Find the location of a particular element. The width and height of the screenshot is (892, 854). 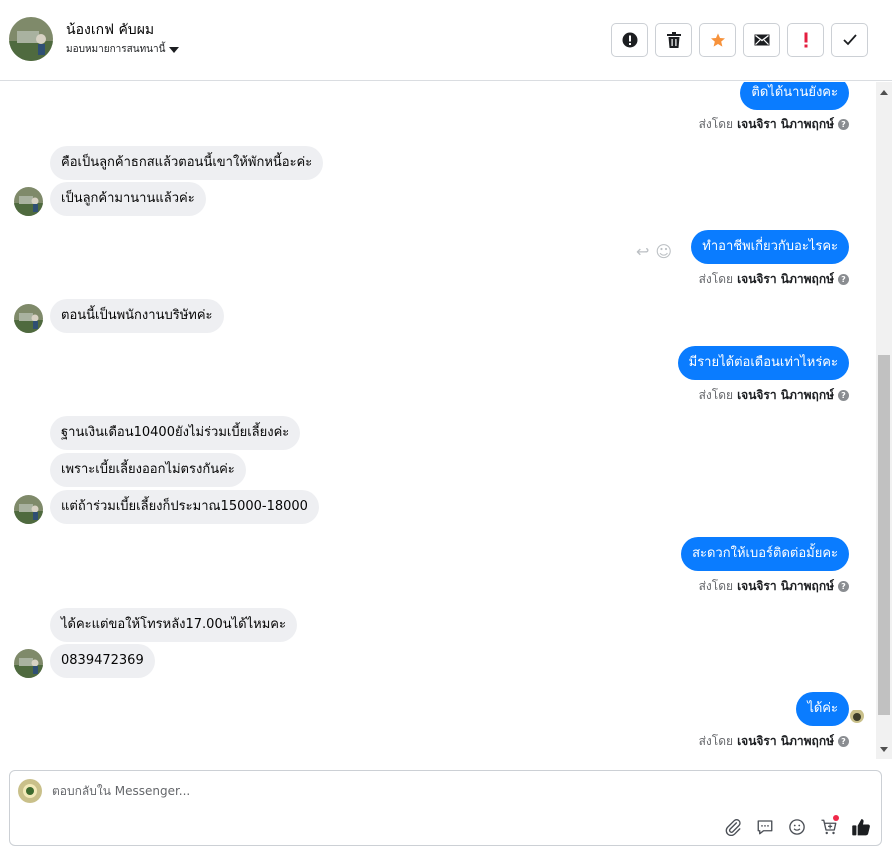

follow-up-button is located at coordinates (805, 40).